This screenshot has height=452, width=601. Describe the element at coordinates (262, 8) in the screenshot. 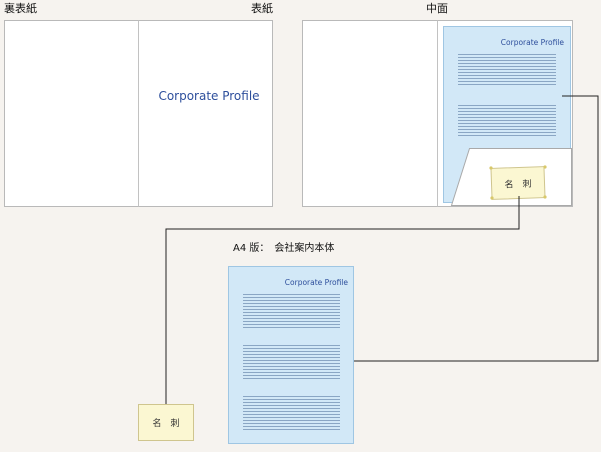

I see `front-cover-label: 表紙` at that location.